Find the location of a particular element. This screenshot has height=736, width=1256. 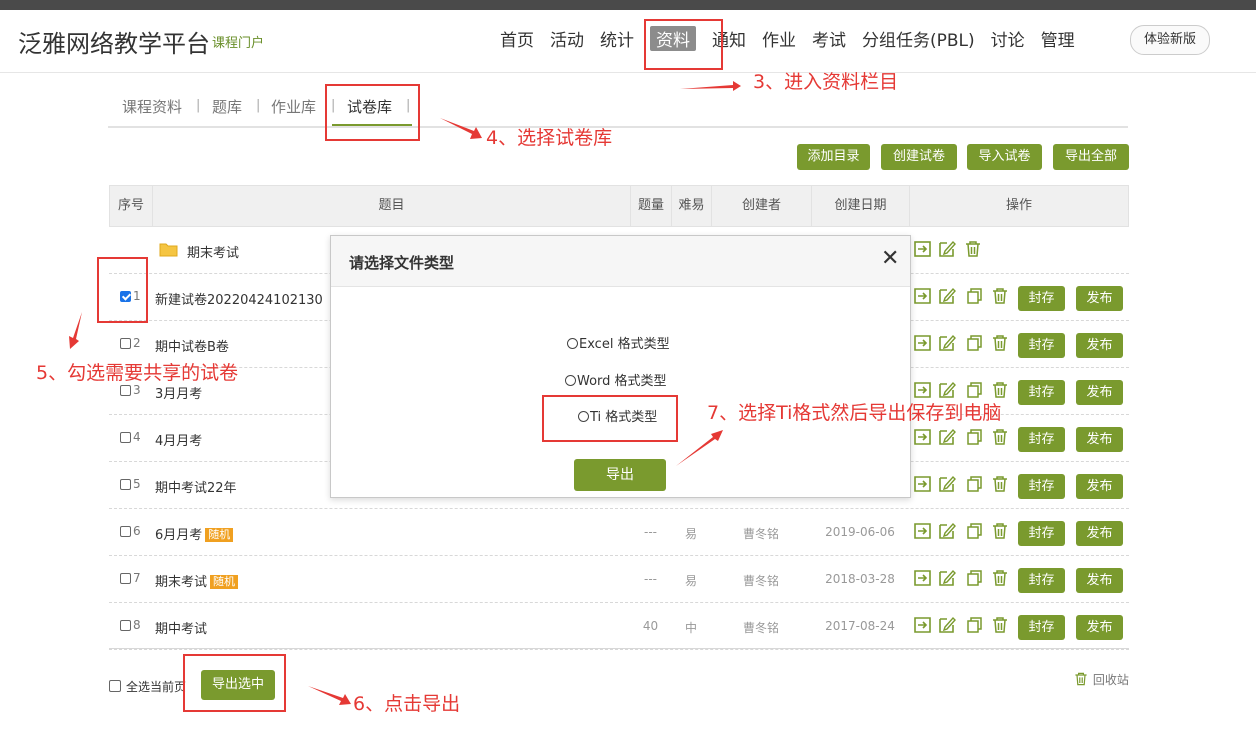

annotation-step5: 5、勾选需要共享的试卷 is located at coordinates (137, 373).